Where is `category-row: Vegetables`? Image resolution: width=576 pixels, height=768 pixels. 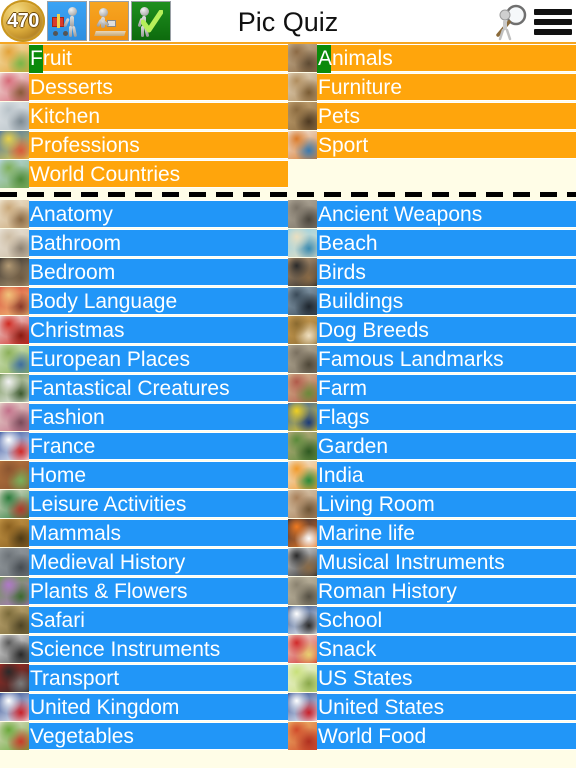 category-row: Vegetables is located at coordinates (144, 736).